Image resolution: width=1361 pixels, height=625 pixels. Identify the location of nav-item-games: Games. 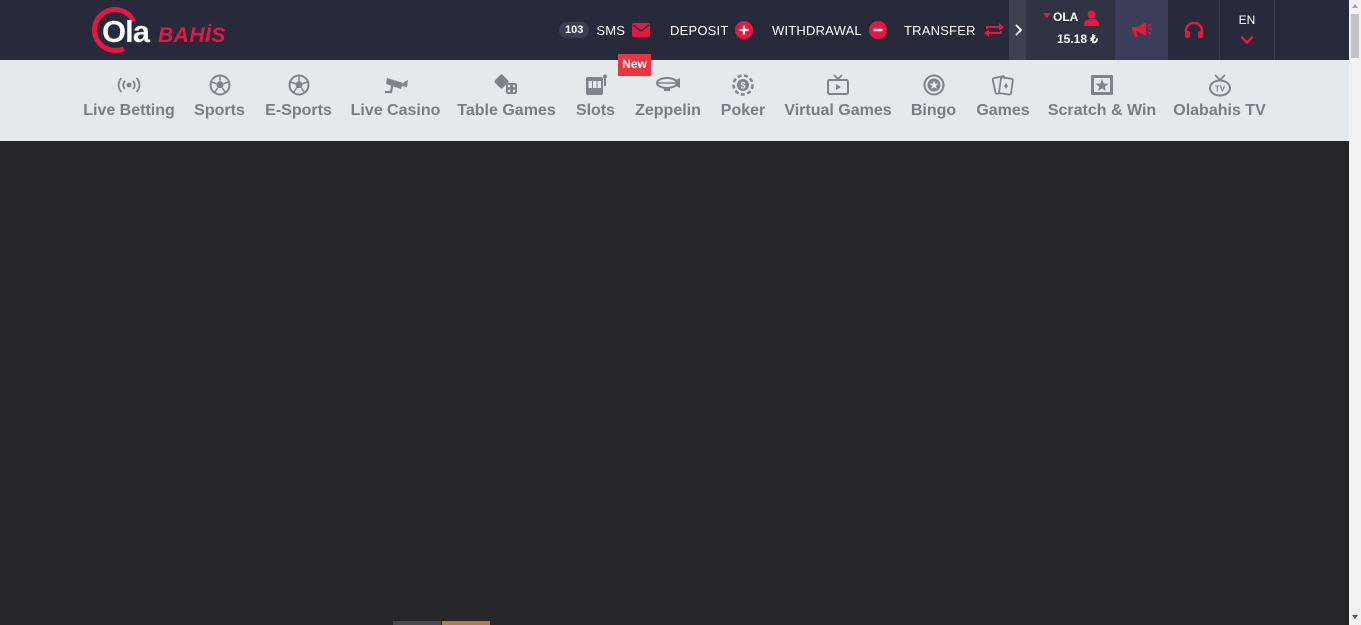
(1003, 100).